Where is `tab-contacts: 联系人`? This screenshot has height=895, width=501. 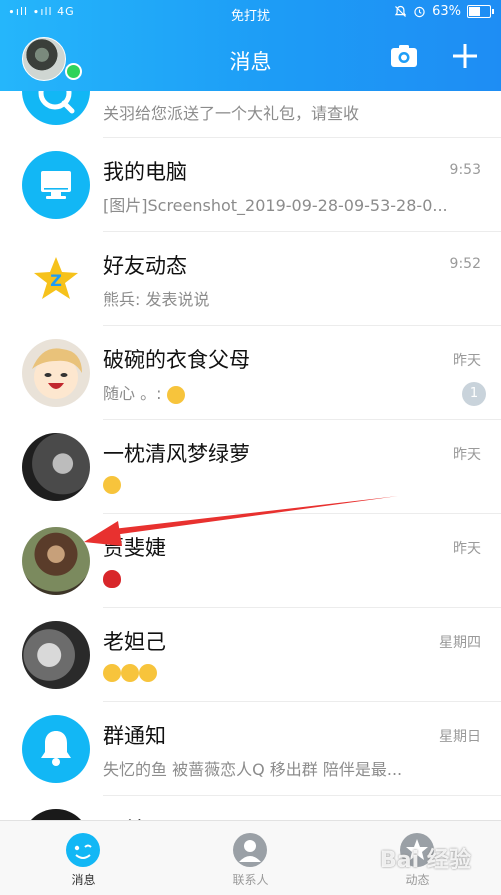 tab-contacts: 联系人 is located at coordinates (250, 858).